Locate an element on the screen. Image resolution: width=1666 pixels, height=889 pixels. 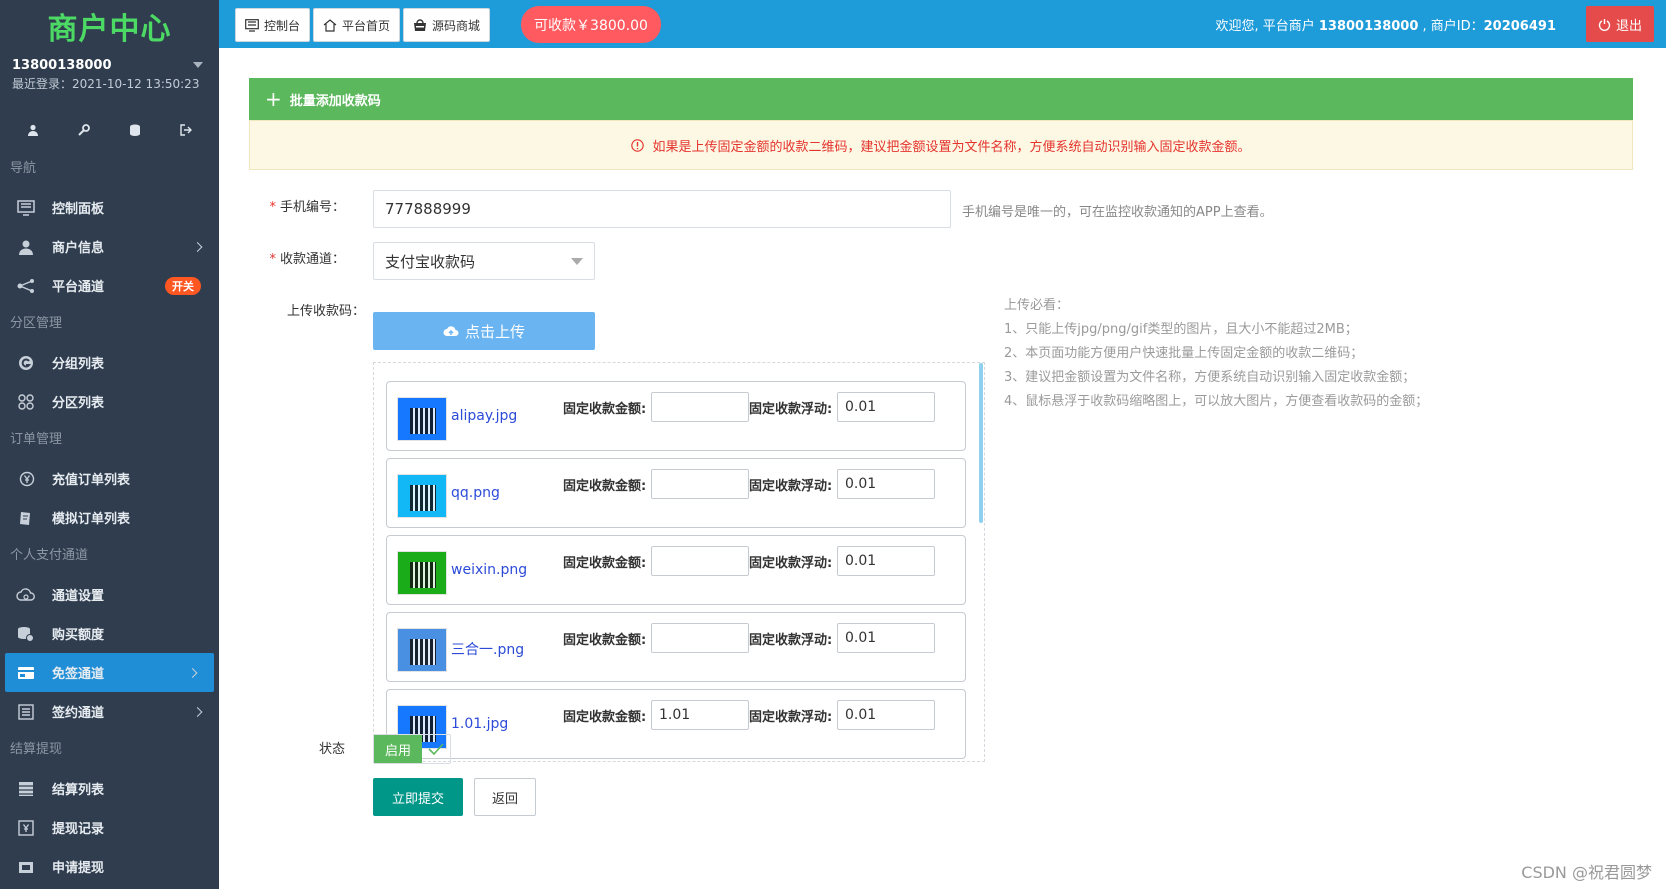
channel-select-value: 支付宝收款码 is located at coordinates (430, 261).